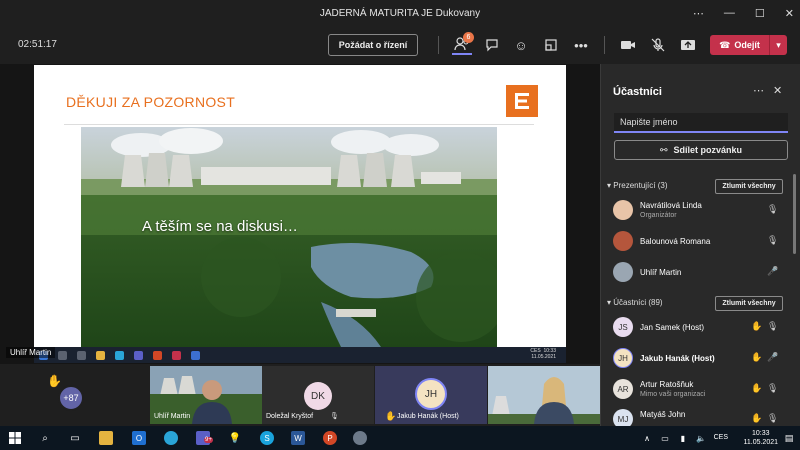 This screenshot has width=800, height=450. I want to click on microphone-muted-icon, so click(658, 45).